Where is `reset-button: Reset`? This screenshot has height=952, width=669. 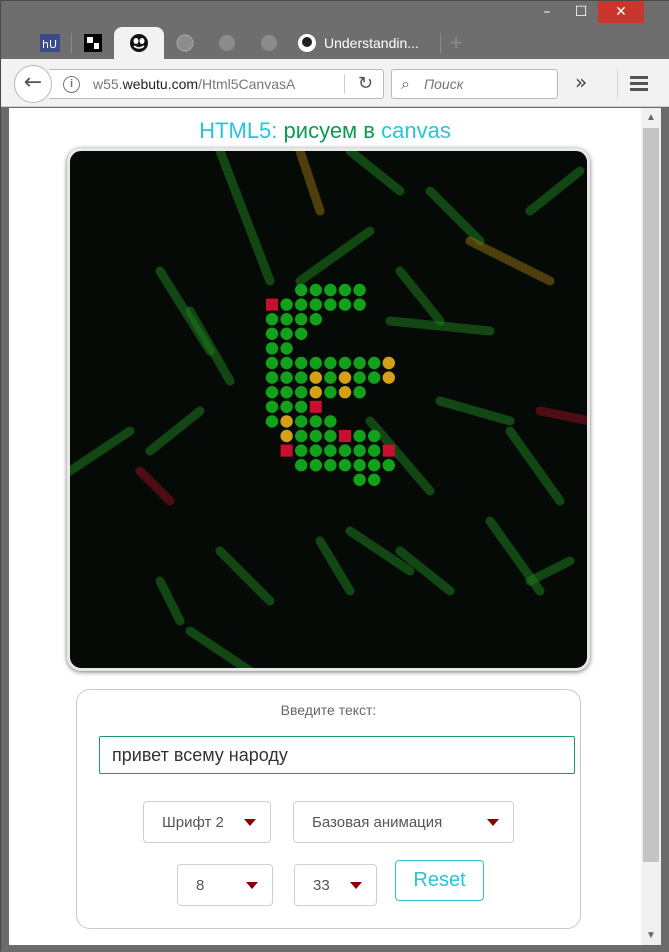 reset-button: Reset is located at coordinates (439, 880).